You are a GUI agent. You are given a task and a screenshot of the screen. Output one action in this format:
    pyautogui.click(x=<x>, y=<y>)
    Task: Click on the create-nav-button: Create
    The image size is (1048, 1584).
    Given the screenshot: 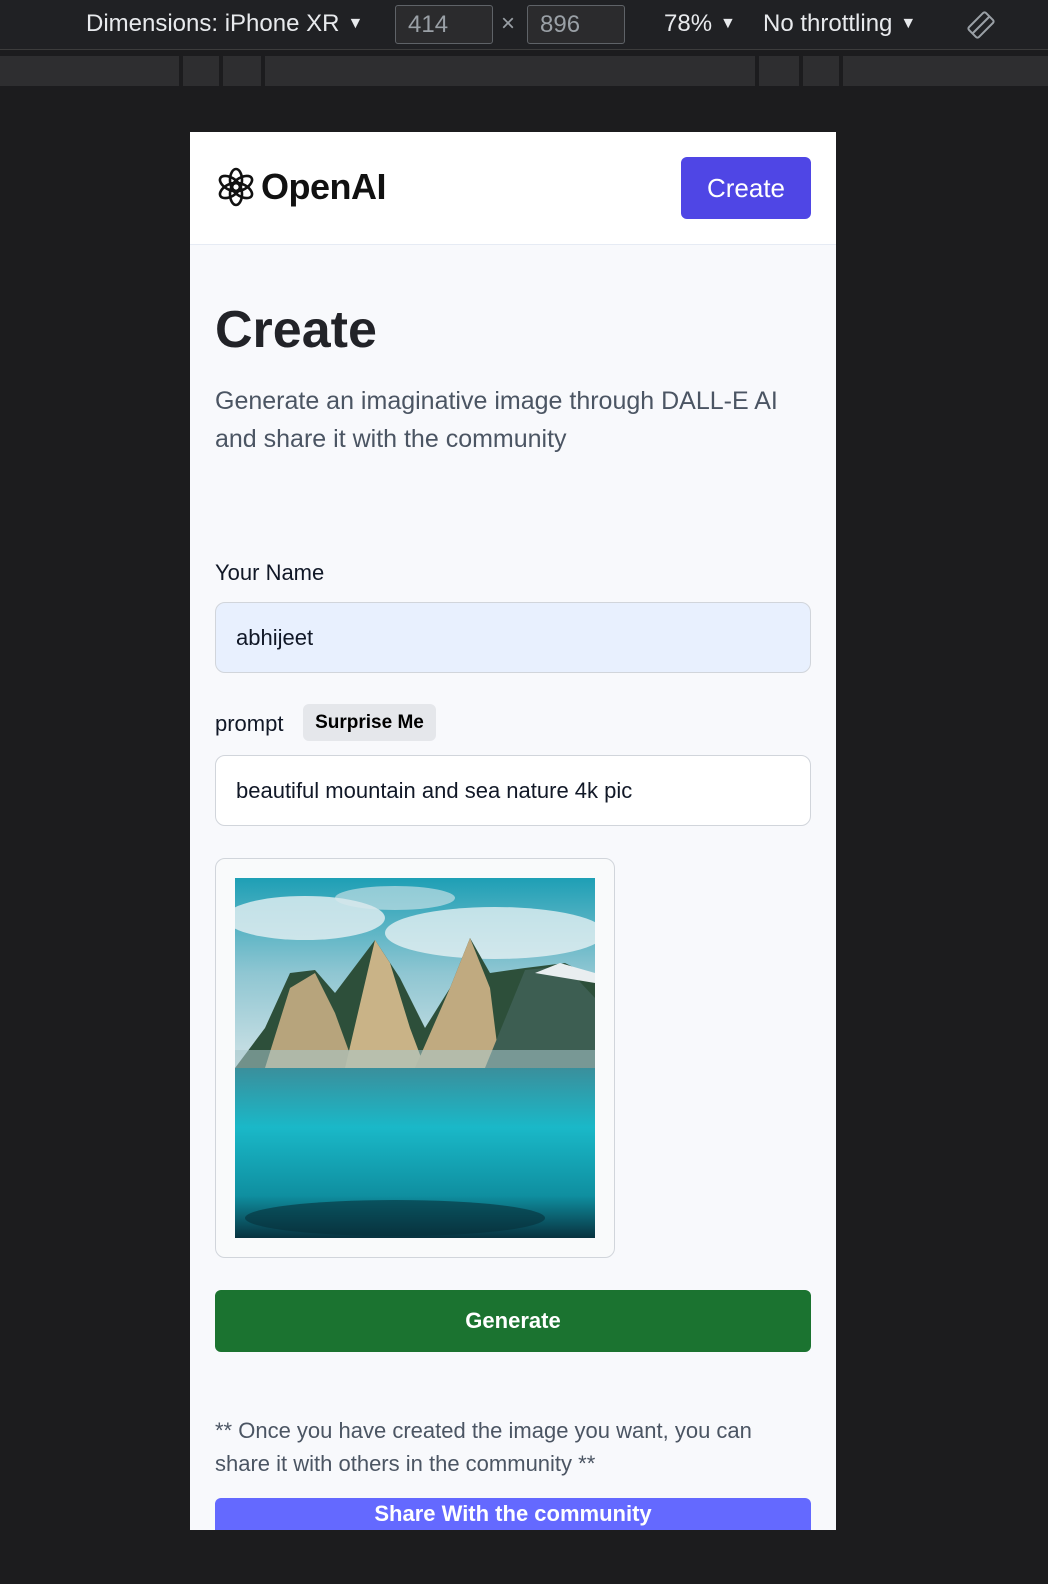 What is the action you would take?
    pyautogui.click(x=746, y=188)
    